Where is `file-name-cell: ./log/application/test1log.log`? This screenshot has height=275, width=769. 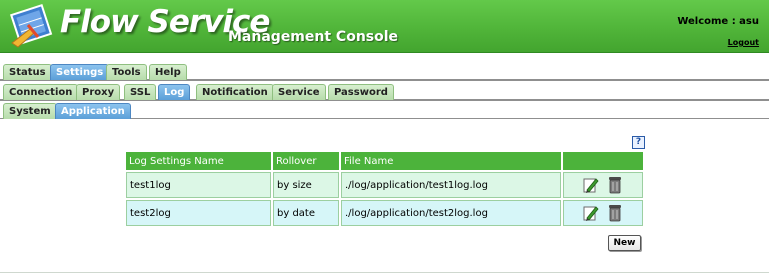
file-name-cell: ./log/application/test1log.log is located at coordinates (451, 185).